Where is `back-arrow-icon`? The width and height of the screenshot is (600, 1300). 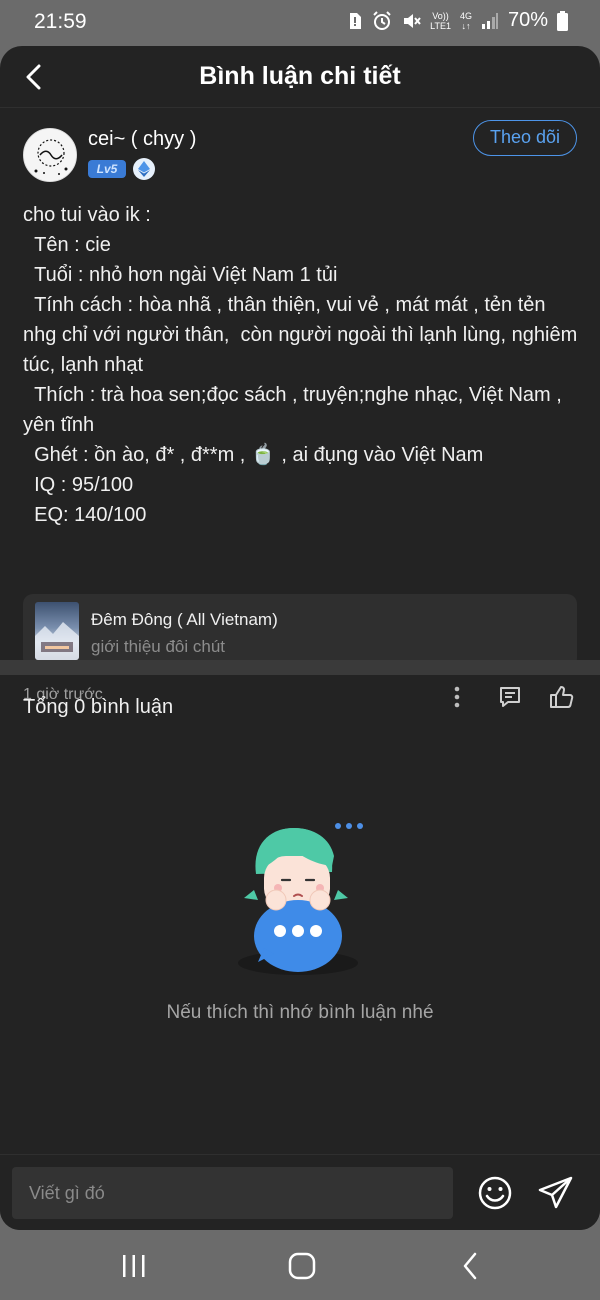 back-arrow-icon is located at coordinates (470, 1266).